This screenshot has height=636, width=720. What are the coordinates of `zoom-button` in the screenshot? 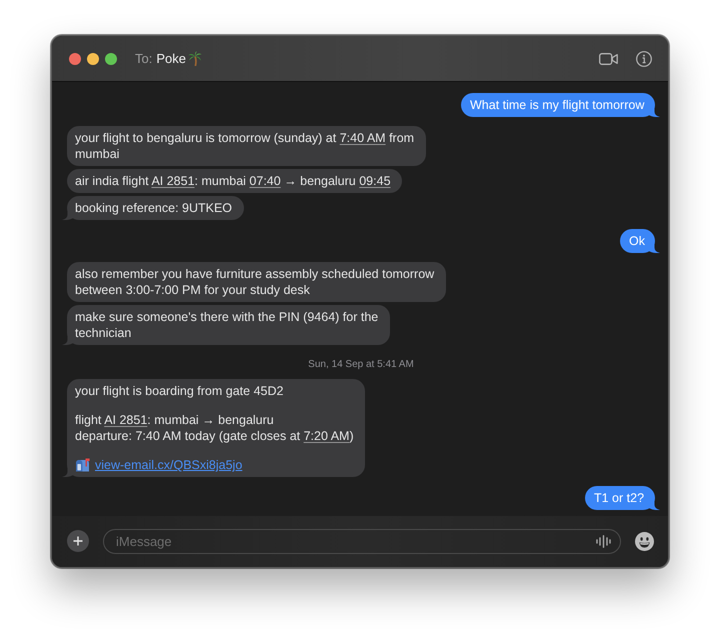 It's located at (111, 58).